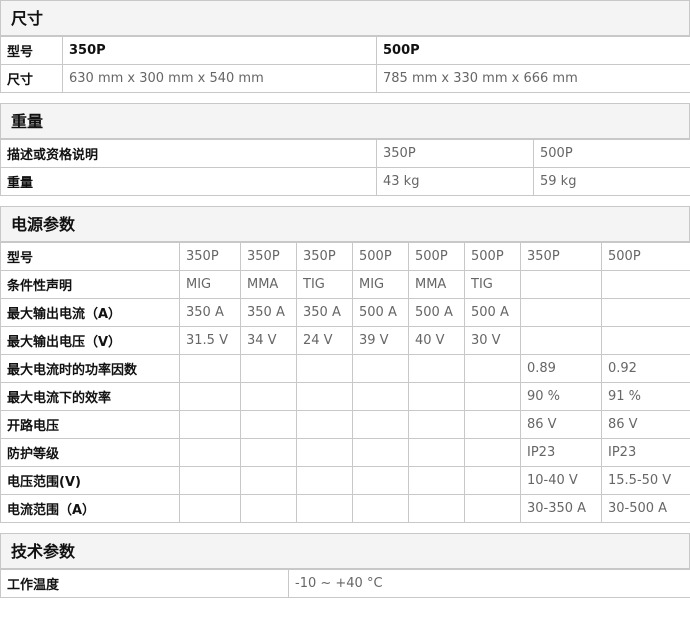  I want to click on power-section-title: 电源参数, so click(345, 224).